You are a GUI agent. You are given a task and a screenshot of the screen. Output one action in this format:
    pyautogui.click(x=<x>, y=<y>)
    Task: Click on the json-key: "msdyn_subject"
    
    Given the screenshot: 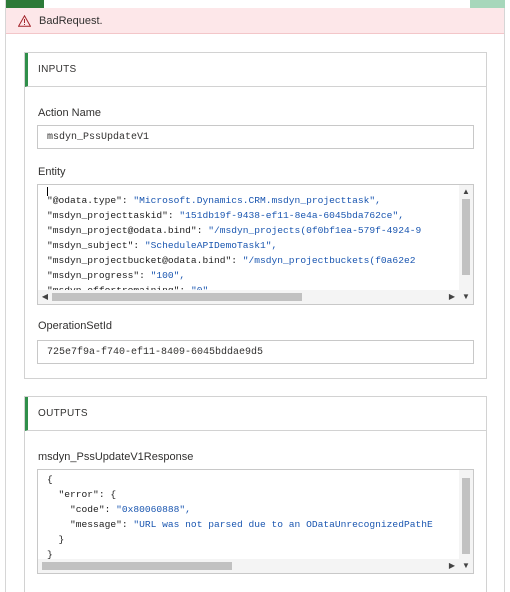 What is the action you would take?
    pyautogui.click(x=90, y=245)
    